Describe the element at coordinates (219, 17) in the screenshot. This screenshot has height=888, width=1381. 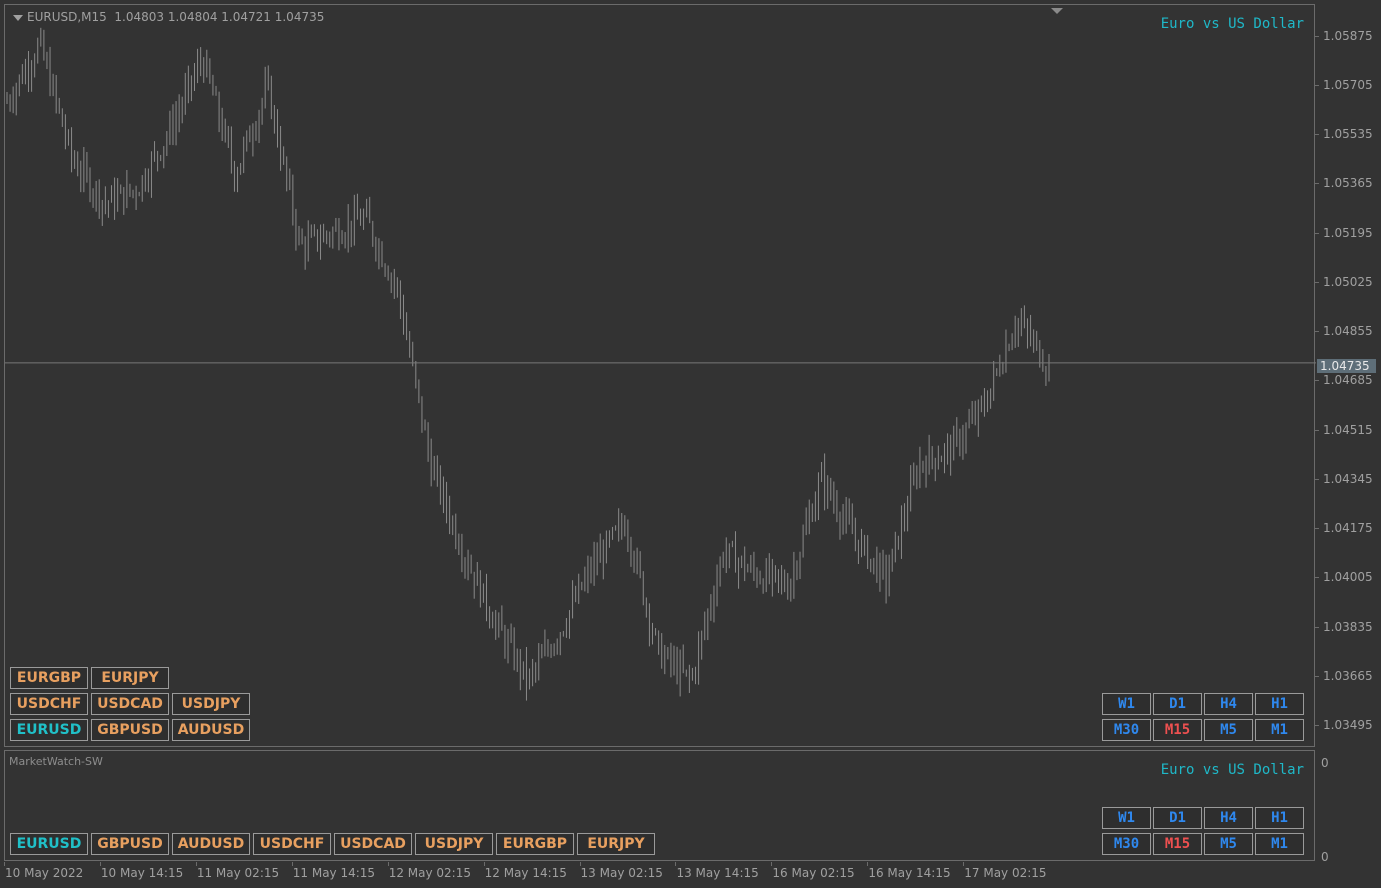
I see `chart-ohlc: 1.04803 1.04804 1.04721 1.04735` at that location.